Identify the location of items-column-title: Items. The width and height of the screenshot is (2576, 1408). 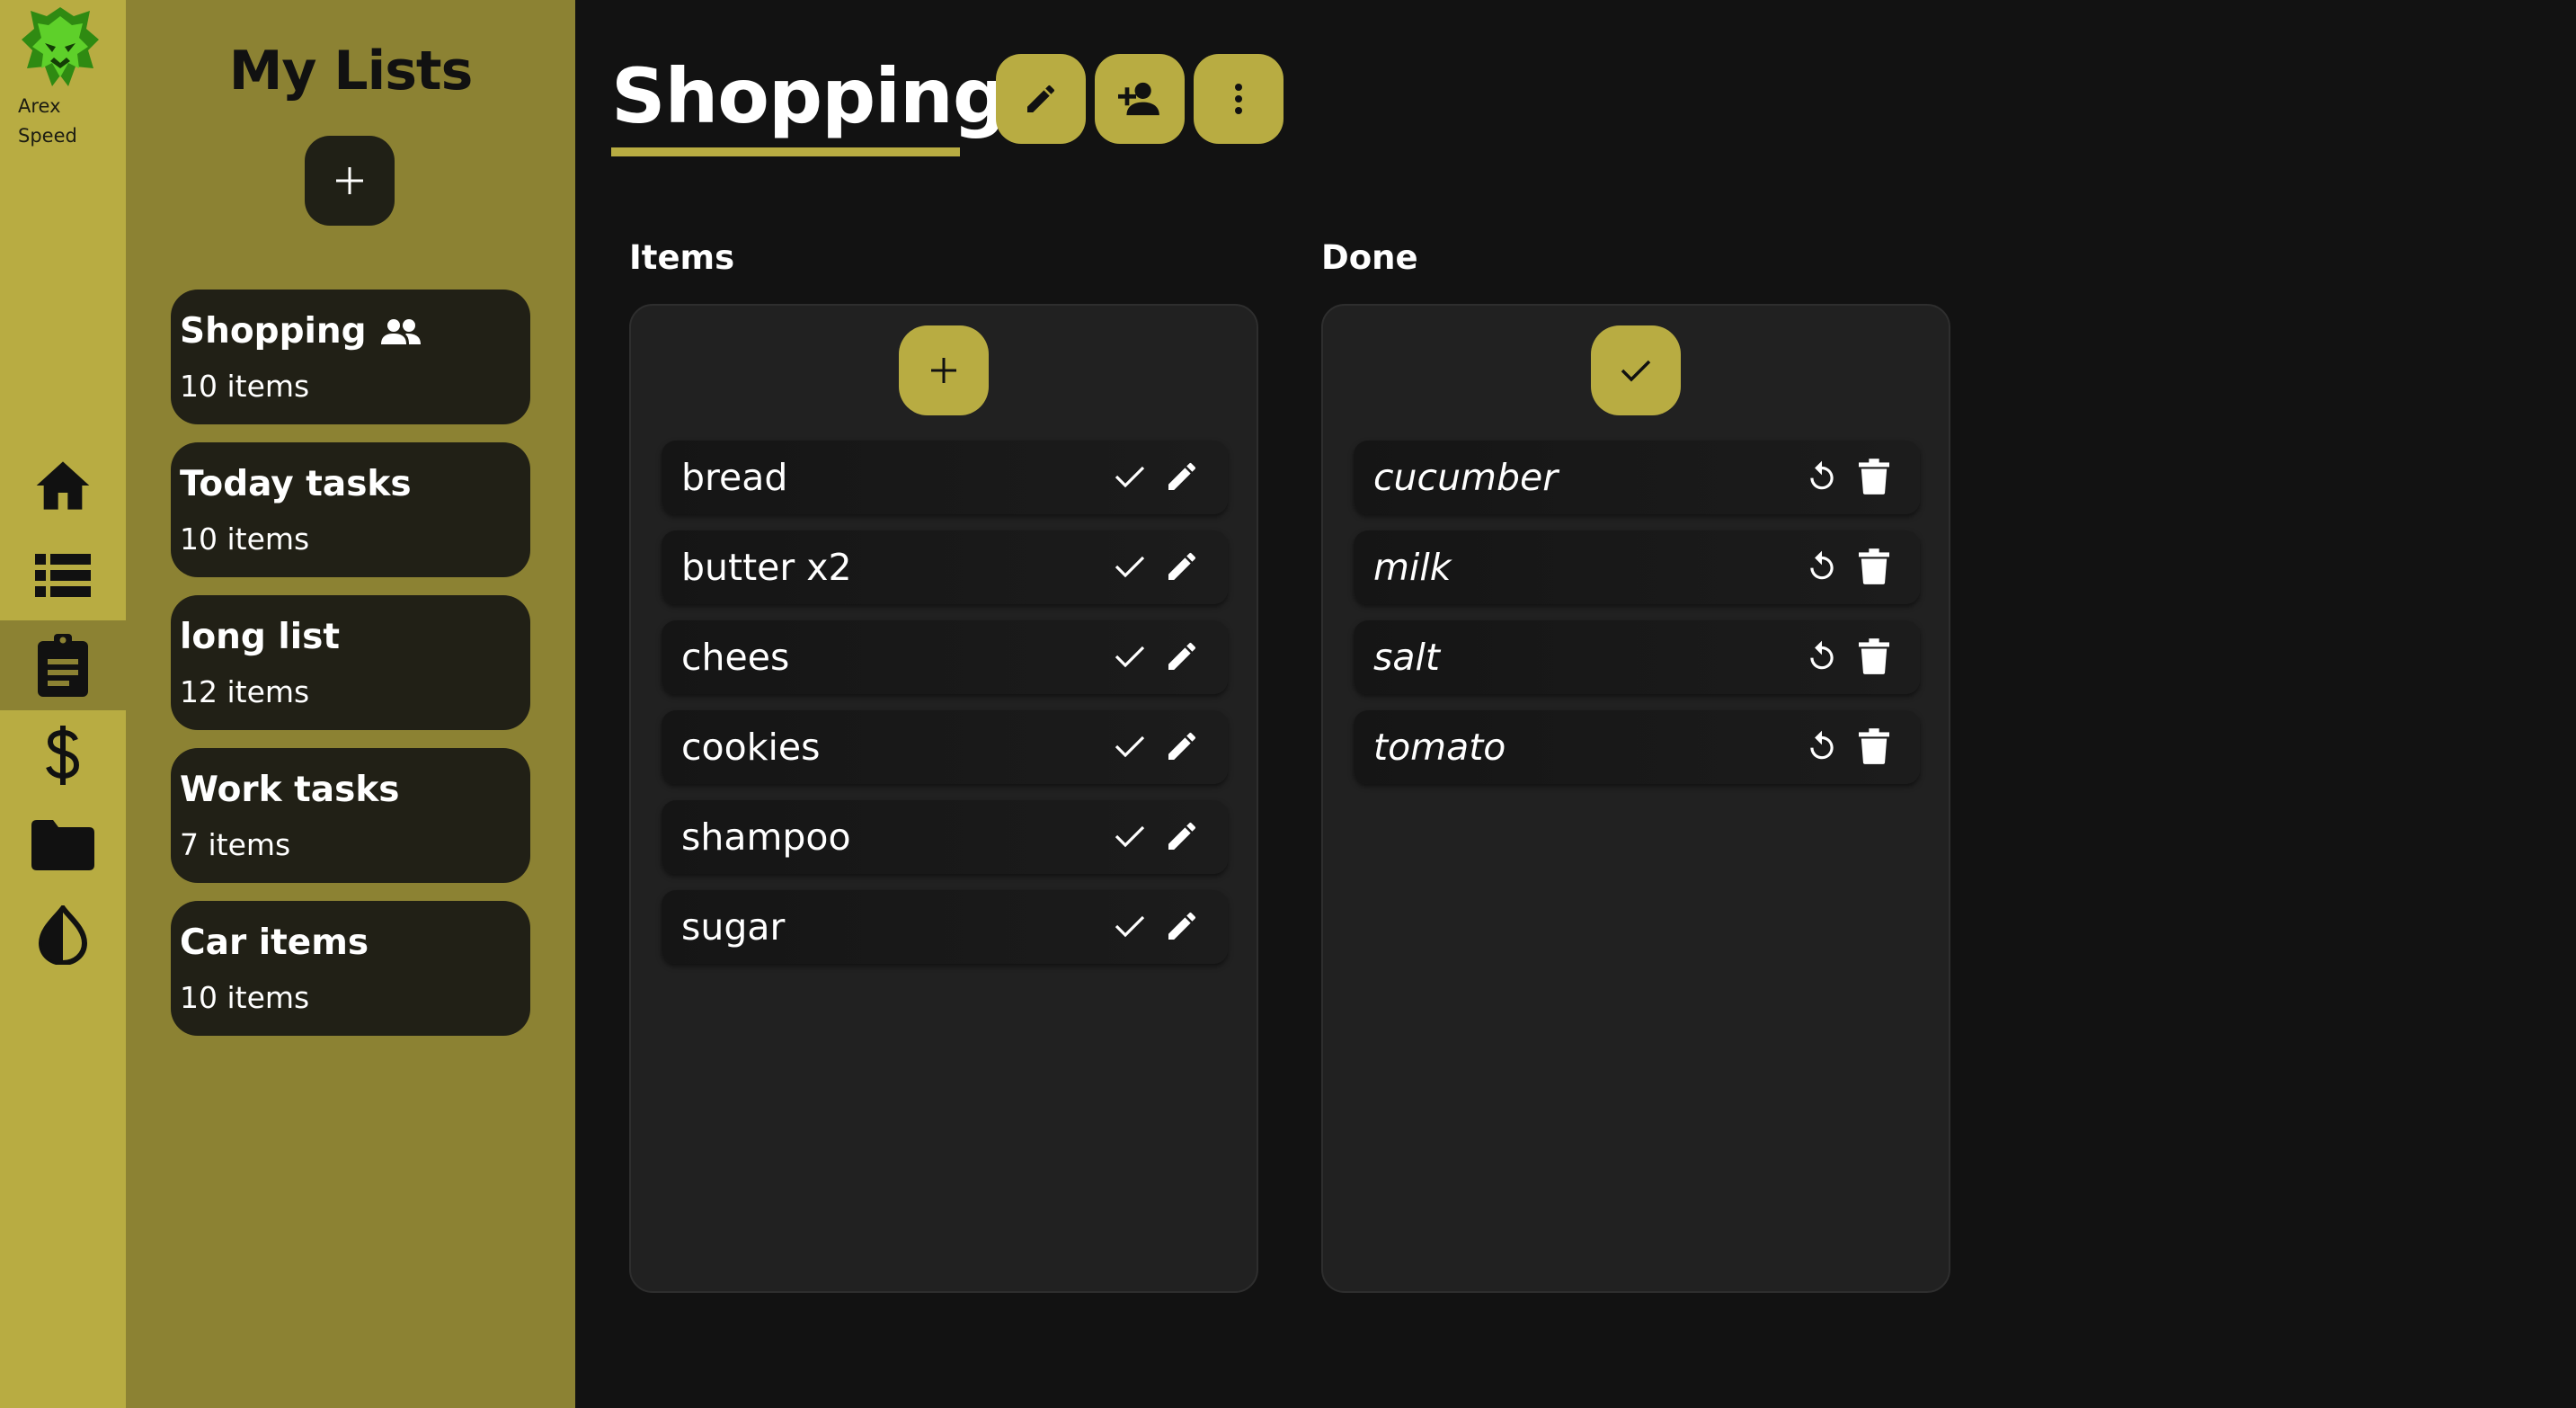
(682, 257).